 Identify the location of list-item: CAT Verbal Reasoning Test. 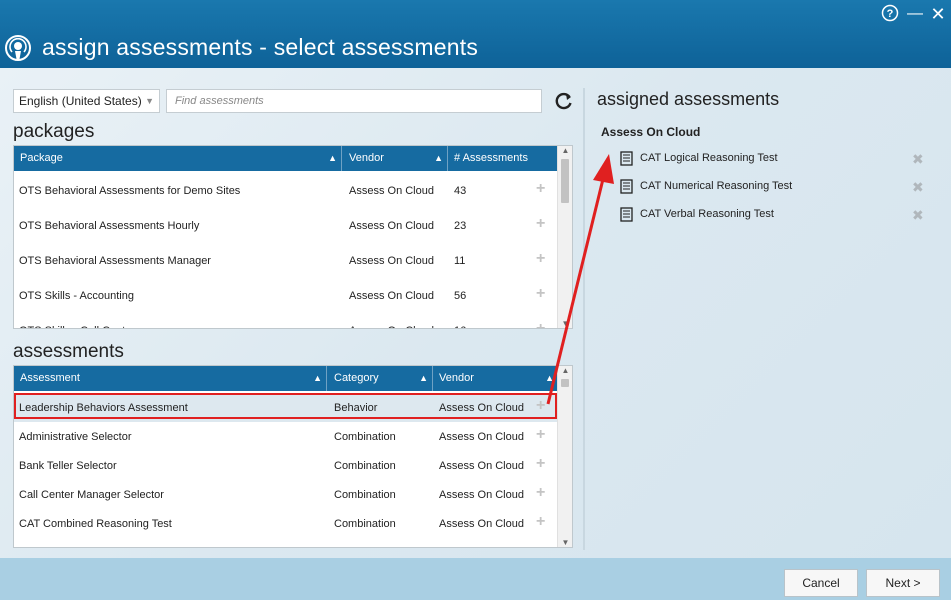
(775, 215).